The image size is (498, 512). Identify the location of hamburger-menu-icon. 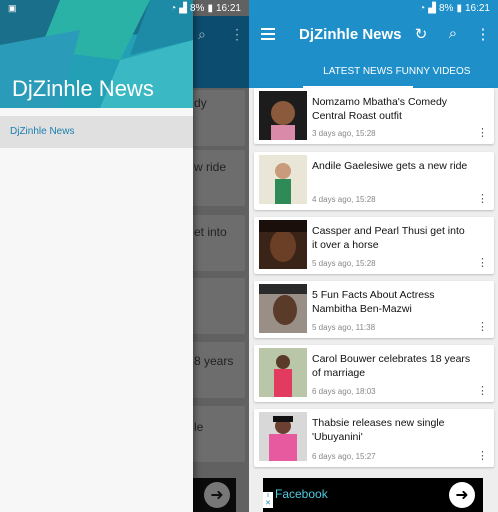
(268, 34).